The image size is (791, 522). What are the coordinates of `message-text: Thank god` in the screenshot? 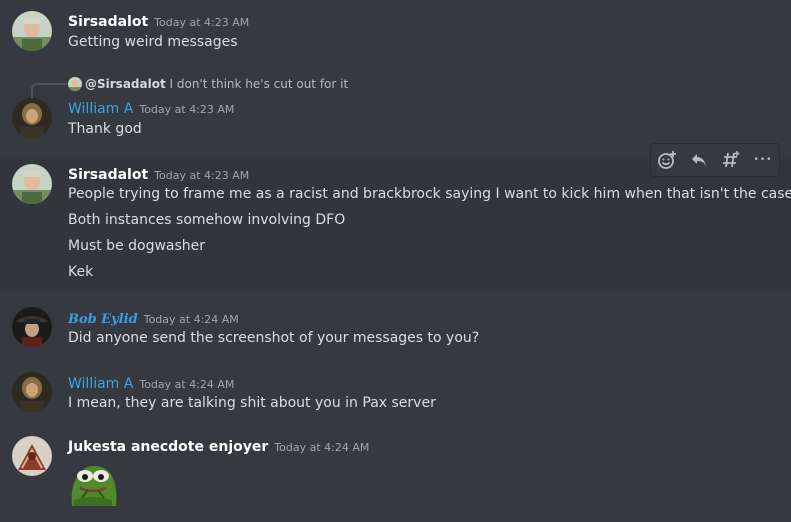 It's located at (105, 129).